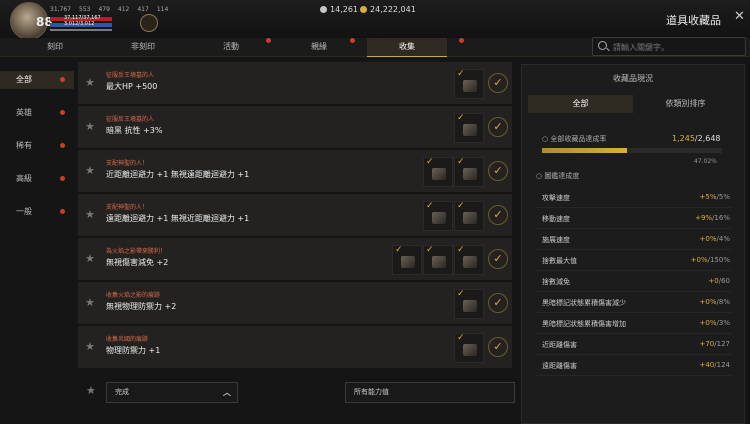 The width and height of the screenshot is (750, 424). What do you see at coordinates (724, 281) in the screenshot?
I see `stat-max: /60` at bounding box center [724, 281].